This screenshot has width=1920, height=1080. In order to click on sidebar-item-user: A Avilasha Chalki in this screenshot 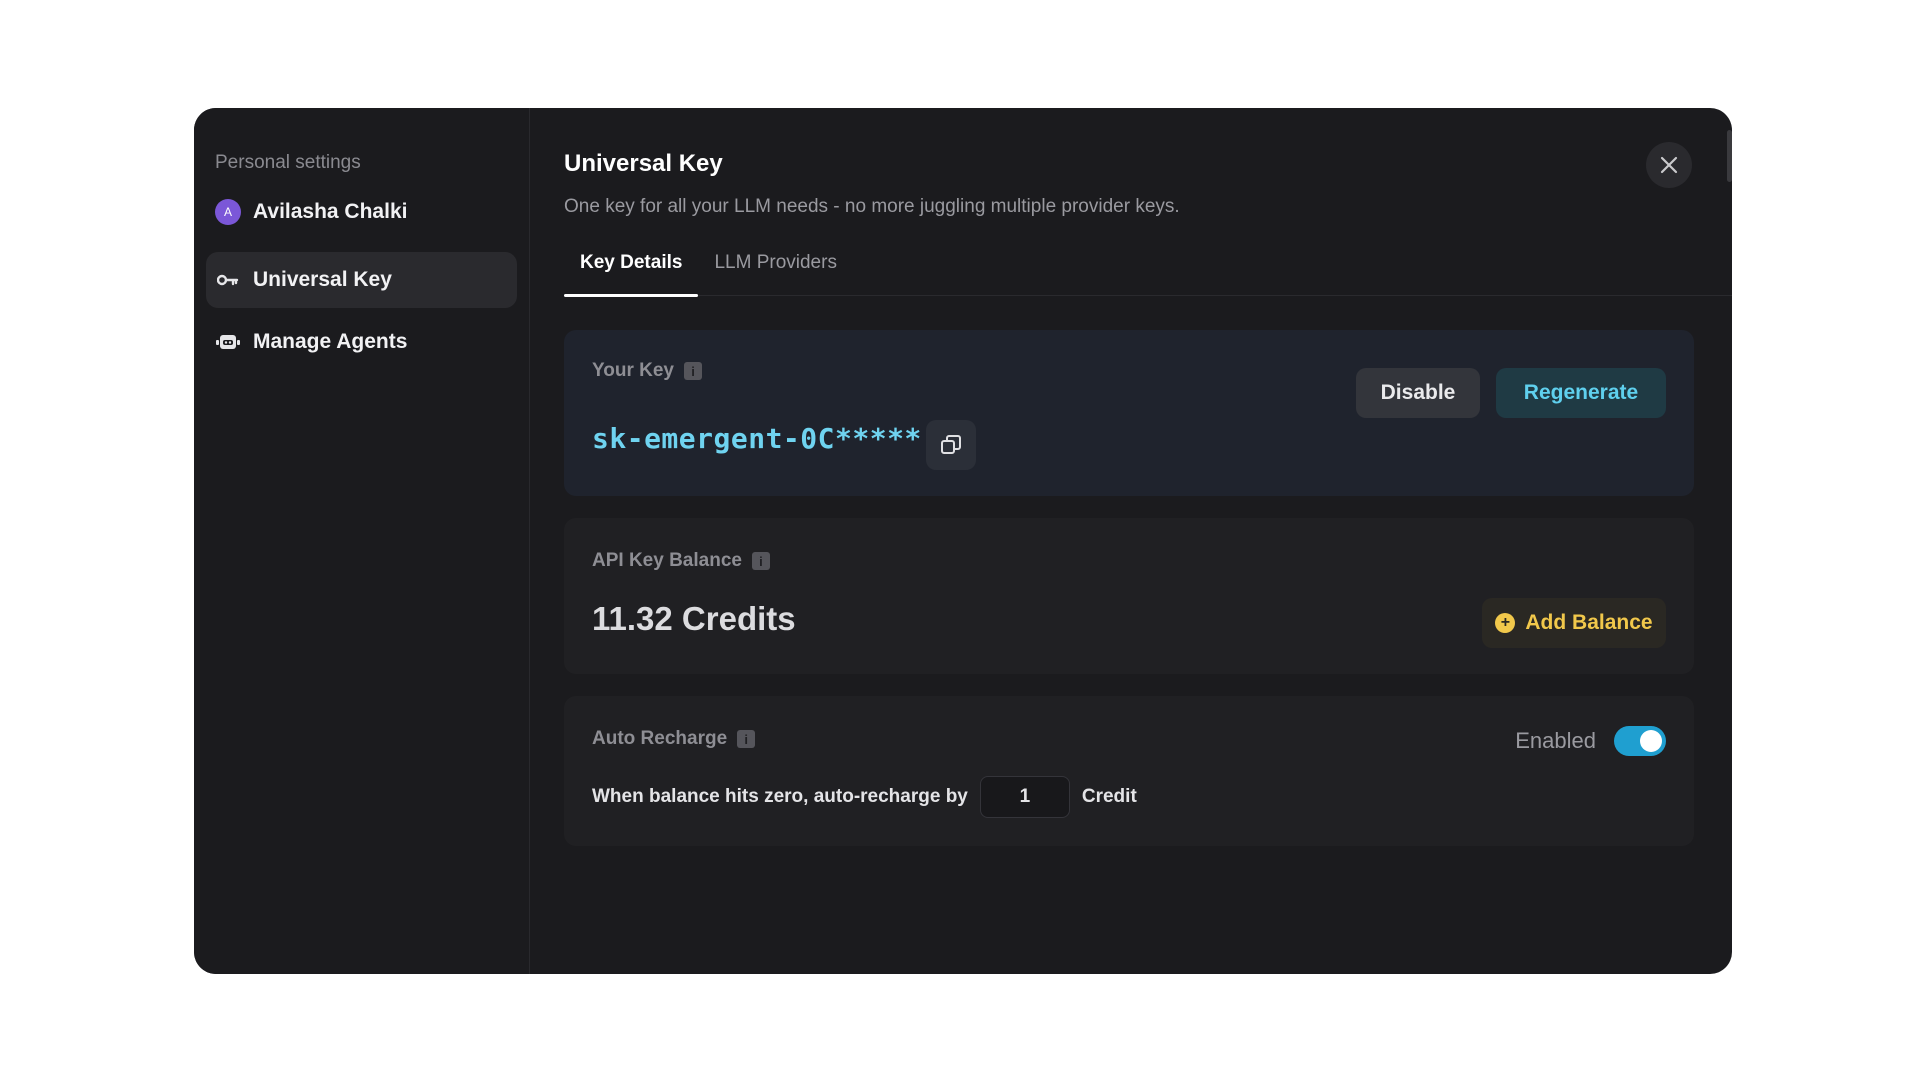, I will do `click(361, 212)`.